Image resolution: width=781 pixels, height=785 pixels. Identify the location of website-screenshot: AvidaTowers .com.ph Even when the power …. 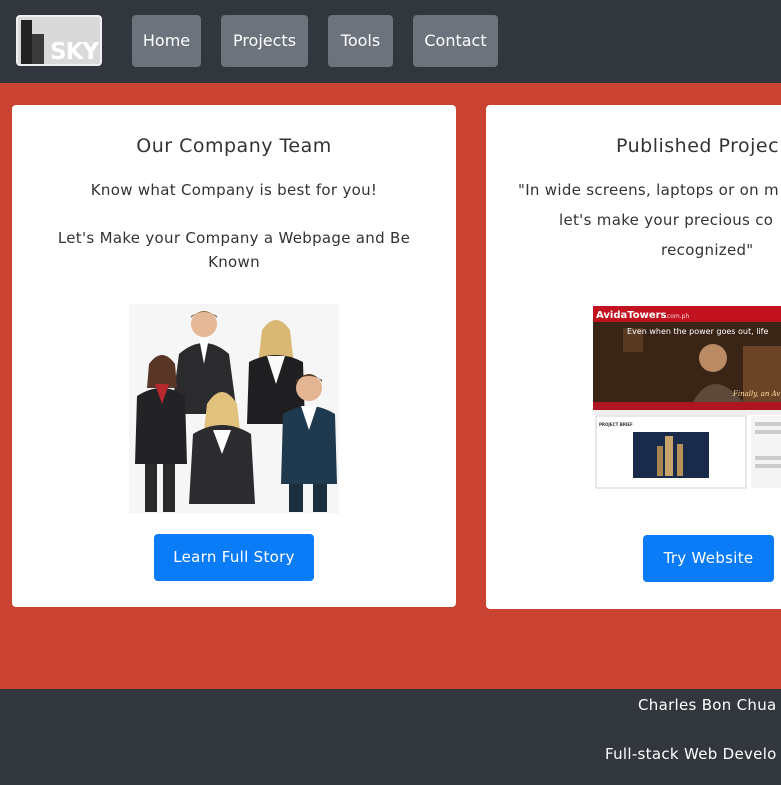
(687, 398).